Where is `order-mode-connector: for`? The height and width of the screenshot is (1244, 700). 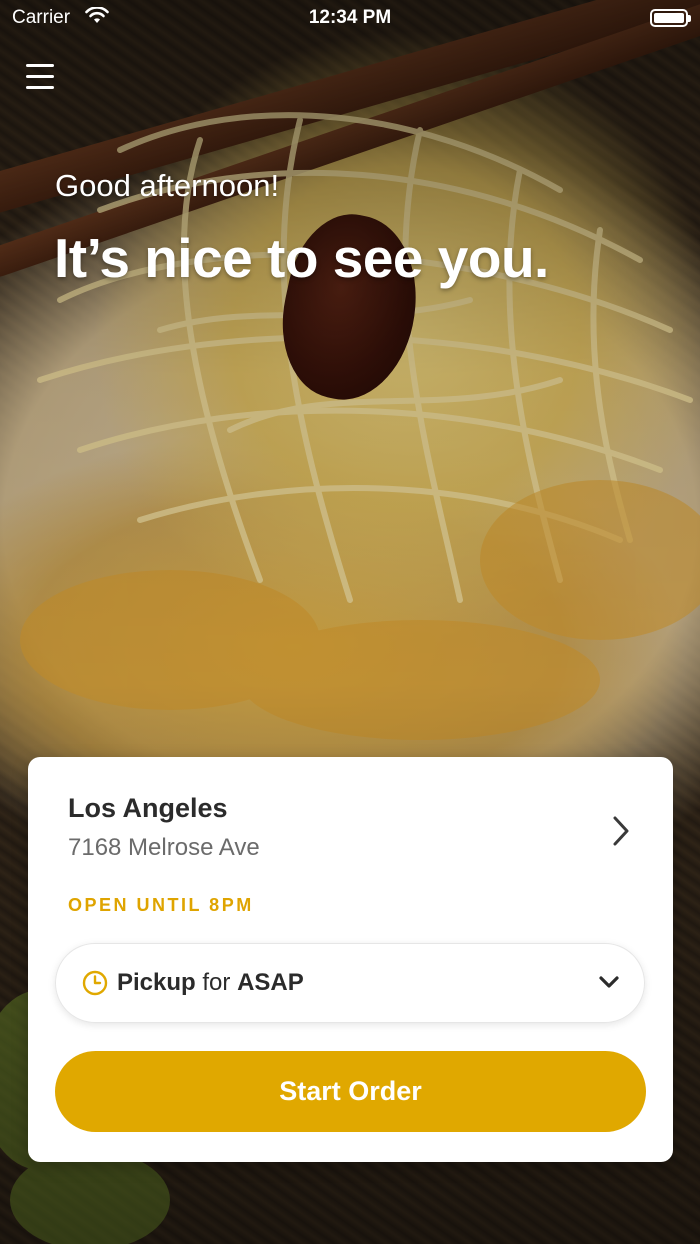
order-mode-connector: for is located at coordinates (216, 982).